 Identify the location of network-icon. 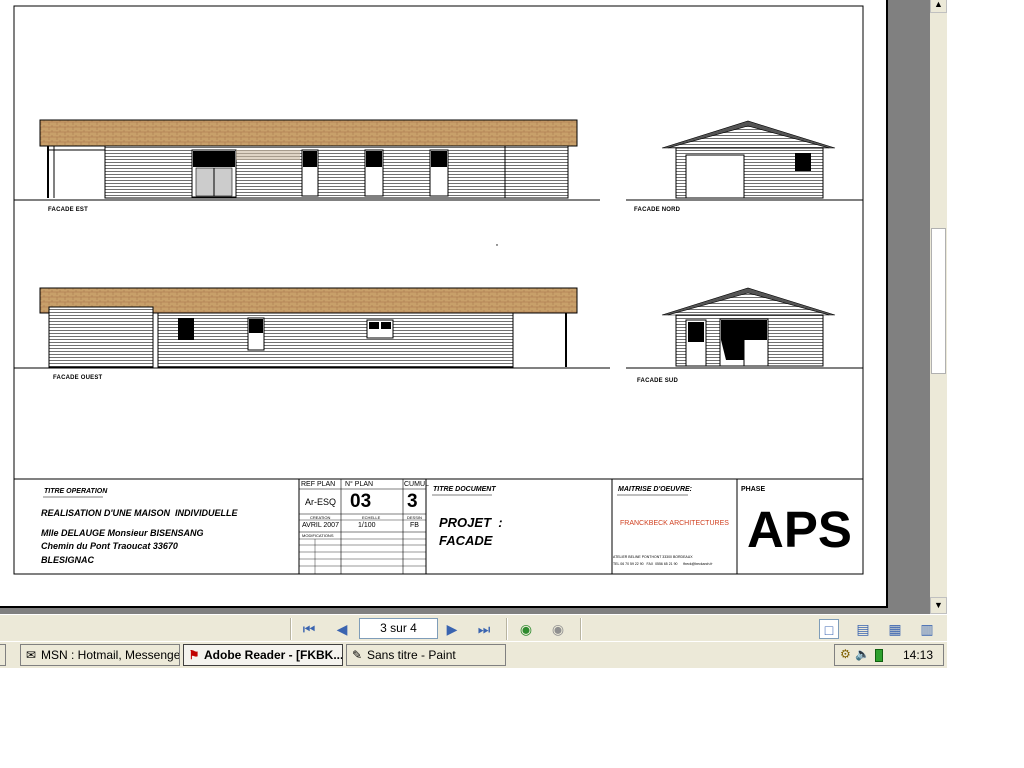
(879, 655).